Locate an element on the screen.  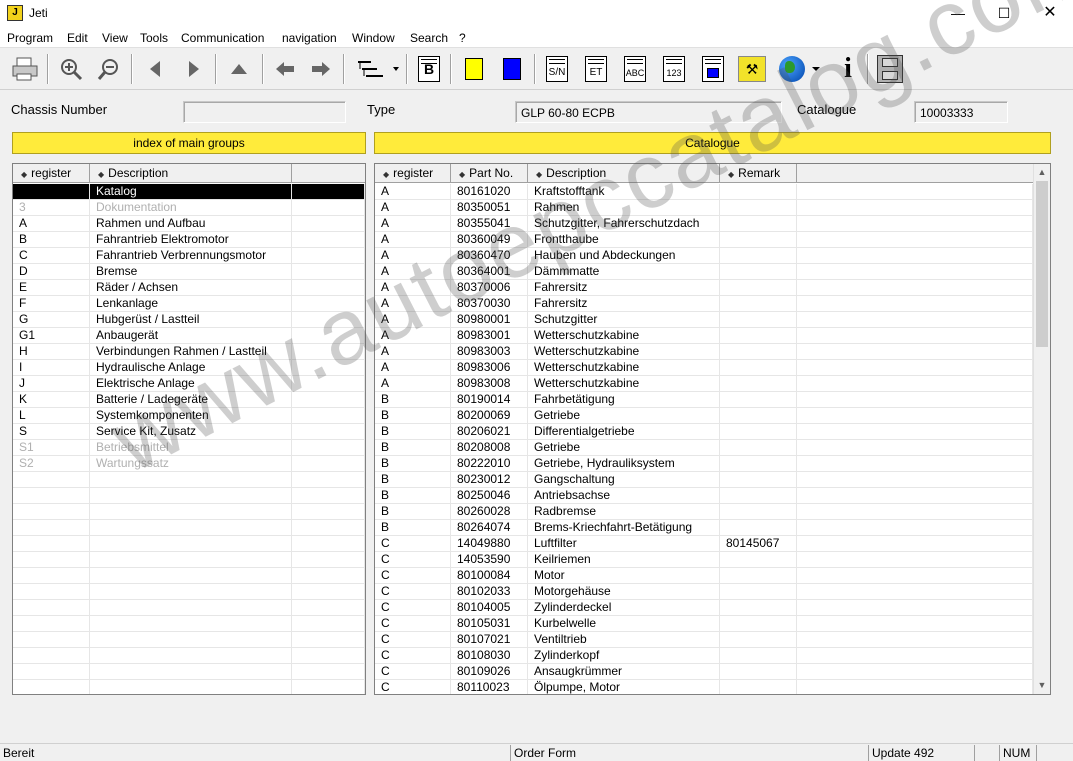
table-row: E Räder / Achsen is located at coordinates (189, 288).